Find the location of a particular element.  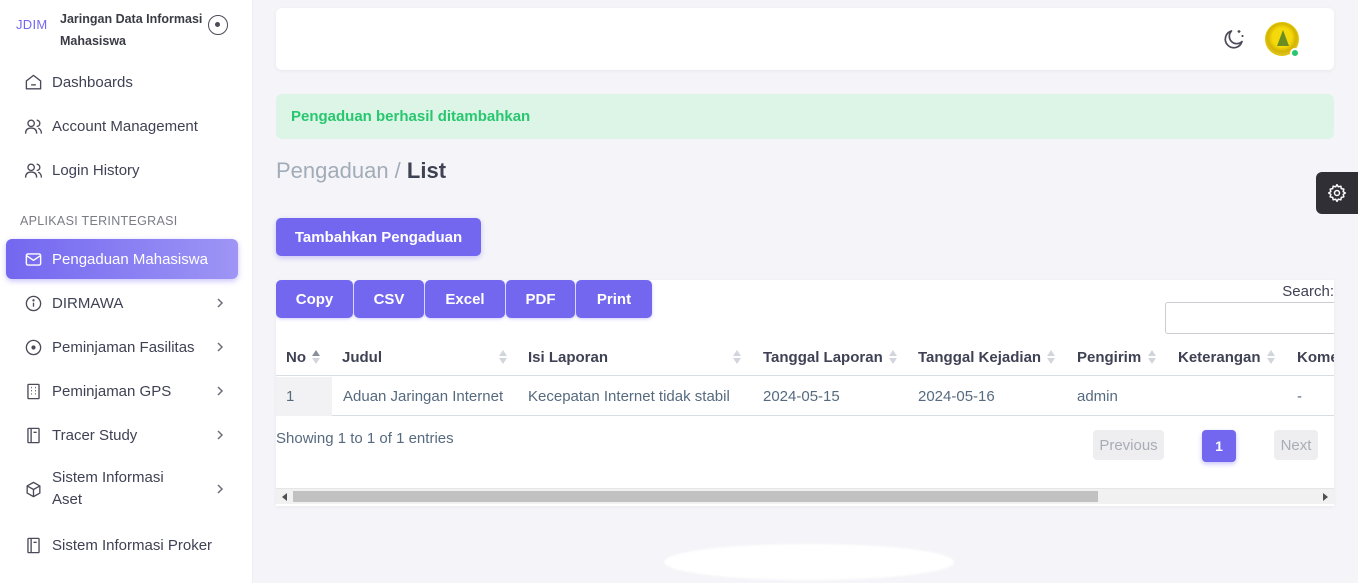

home-icon is located at coordinates (33, 82).